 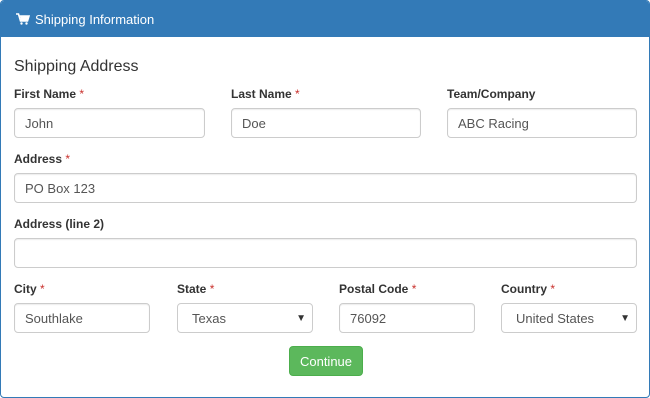 I want to click on postal-code-label: Postal Code *, so click(x=378, y=289).